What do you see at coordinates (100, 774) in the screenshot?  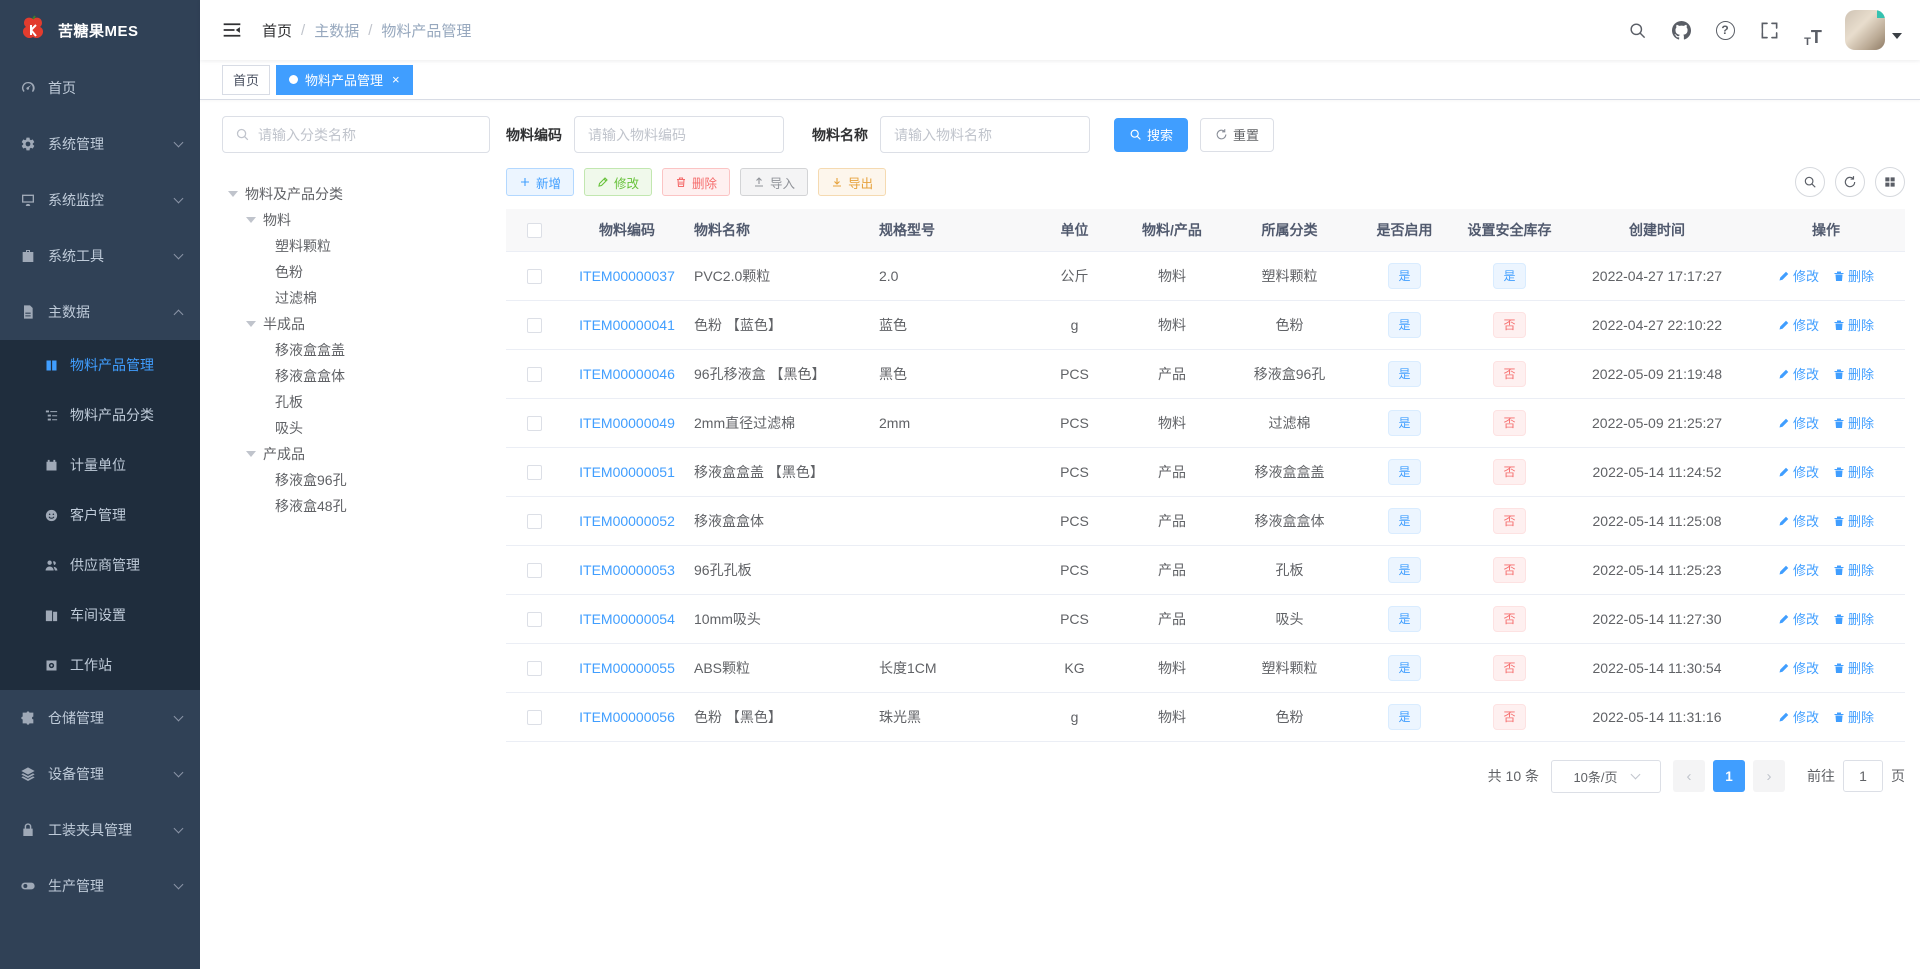 I see `sidebar-item-equipment-management: 设备管理` at bounding box center [100, 774].